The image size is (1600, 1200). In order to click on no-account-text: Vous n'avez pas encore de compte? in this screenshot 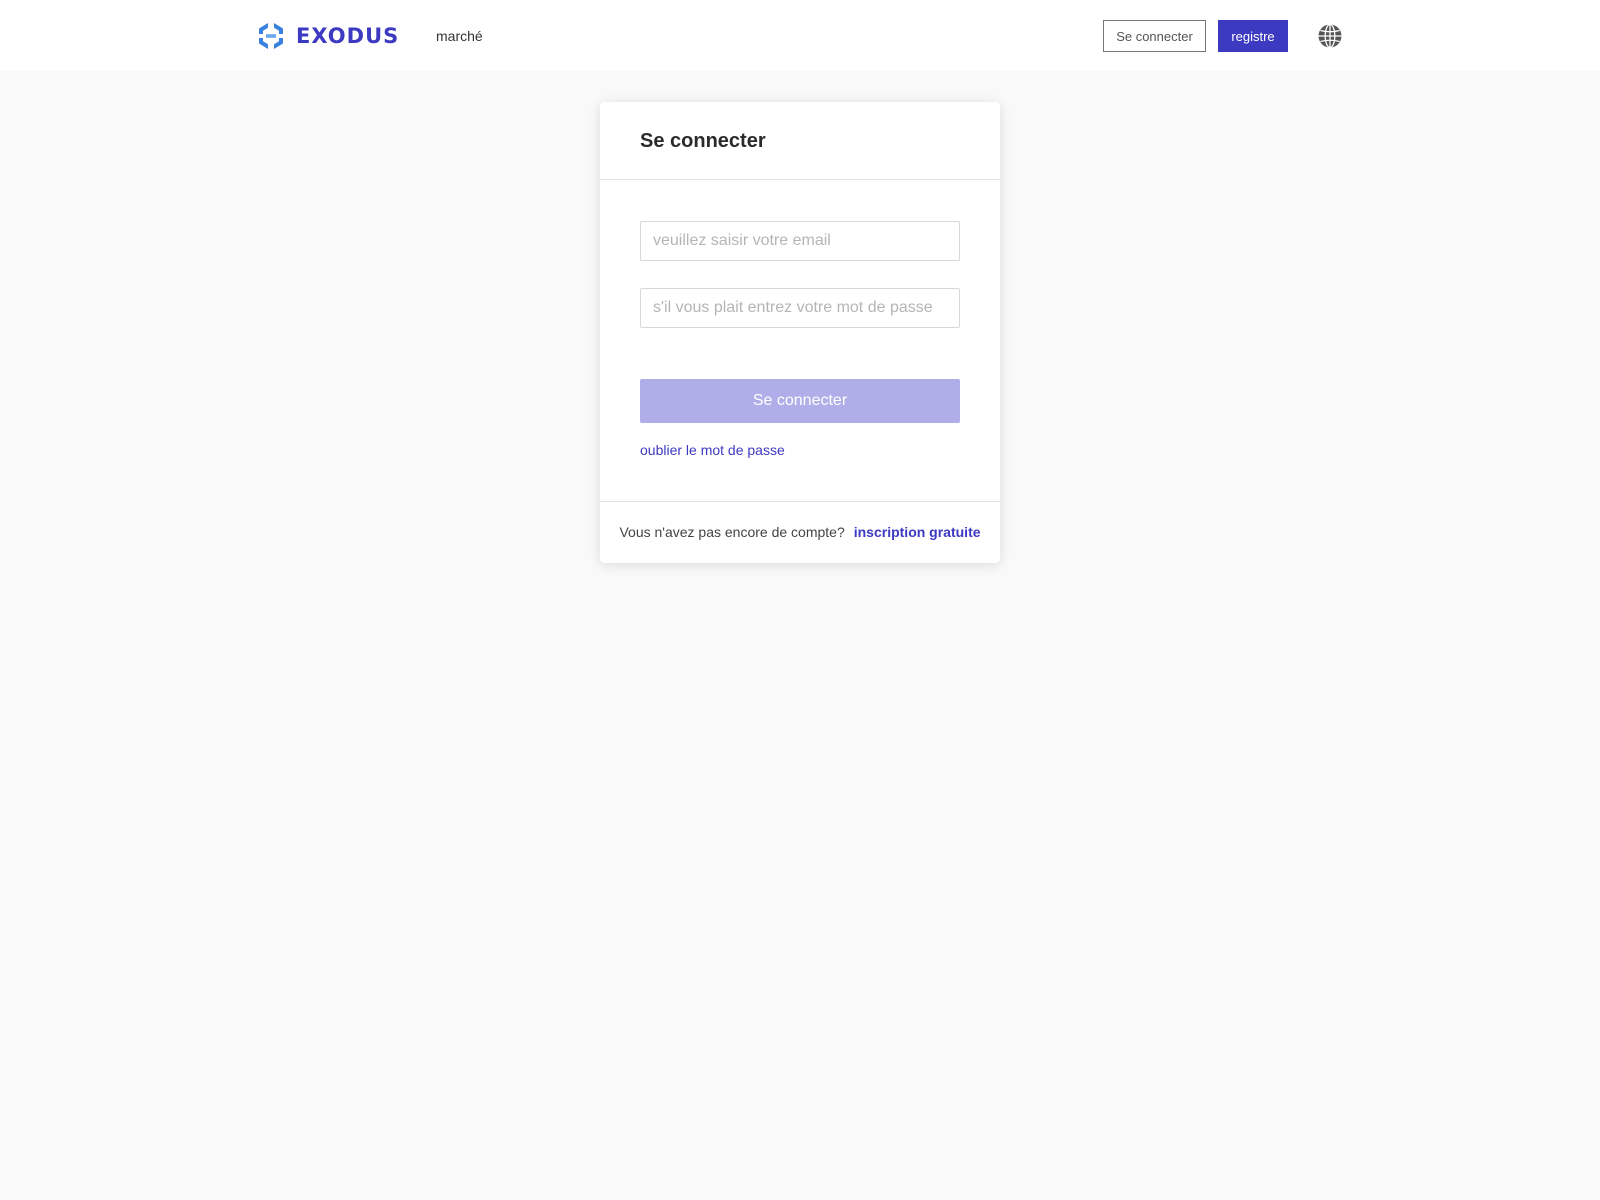, I will do `click(732, 532)`.